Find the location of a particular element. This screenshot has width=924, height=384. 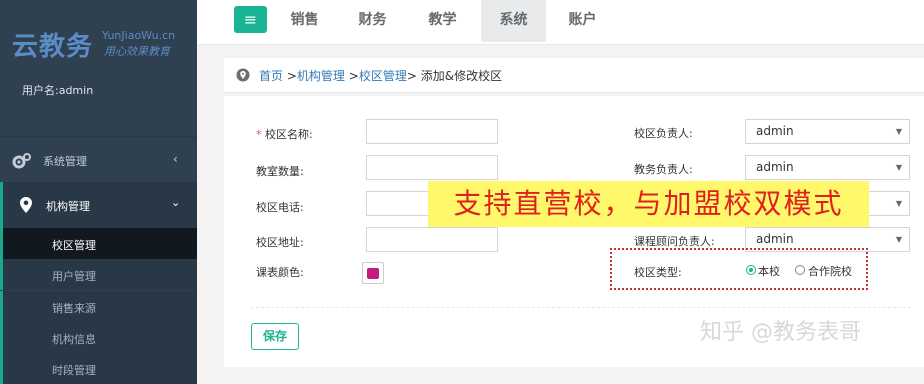

sidebar-subitem-label: 校区管理 is located at coordinates (74, 245).